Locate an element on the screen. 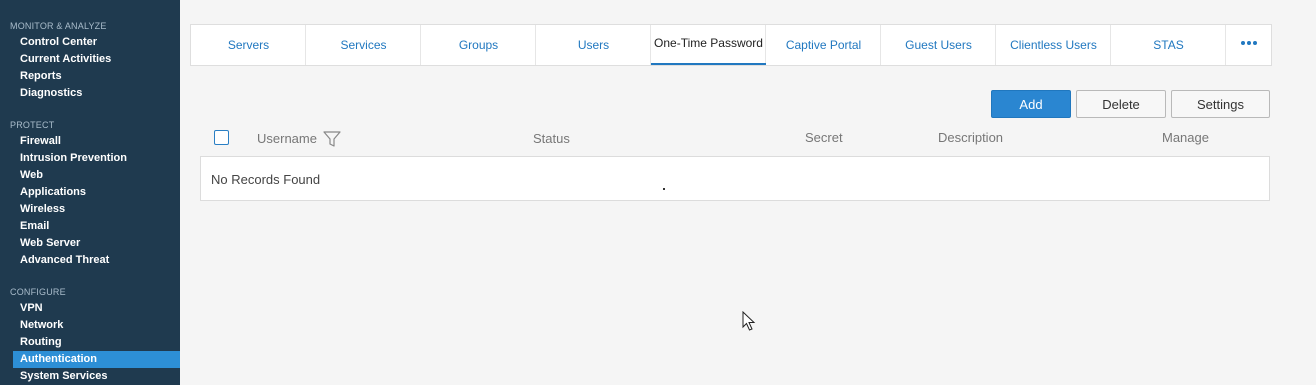 This screenshot has height=385, width=1316. section-configure: CONFIGURE is located at coordinates (38, 292).